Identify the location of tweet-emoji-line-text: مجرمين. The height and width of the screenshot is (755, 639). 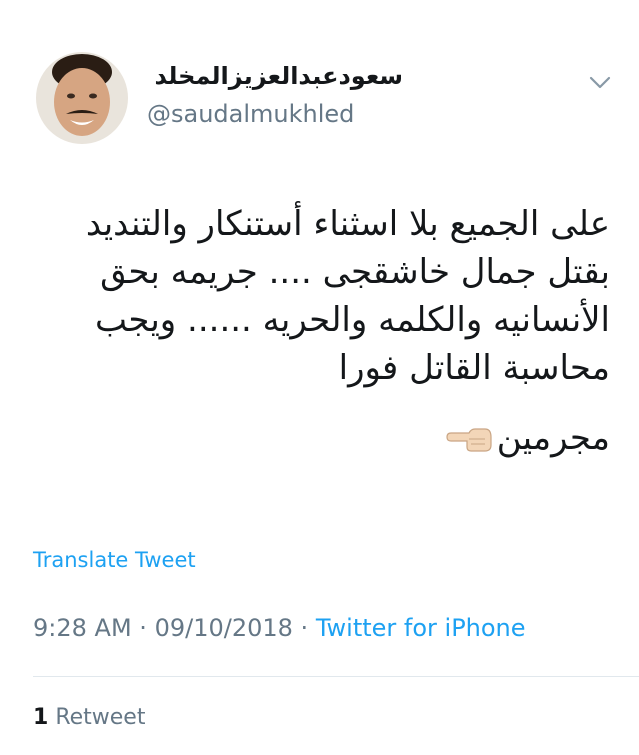
(553, 438).